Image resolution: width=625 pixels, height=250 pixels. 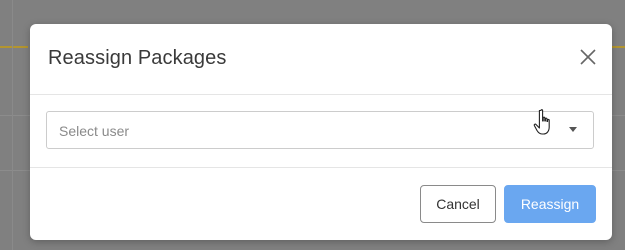 I want to click on close-icon, so click(x=588, y=57).